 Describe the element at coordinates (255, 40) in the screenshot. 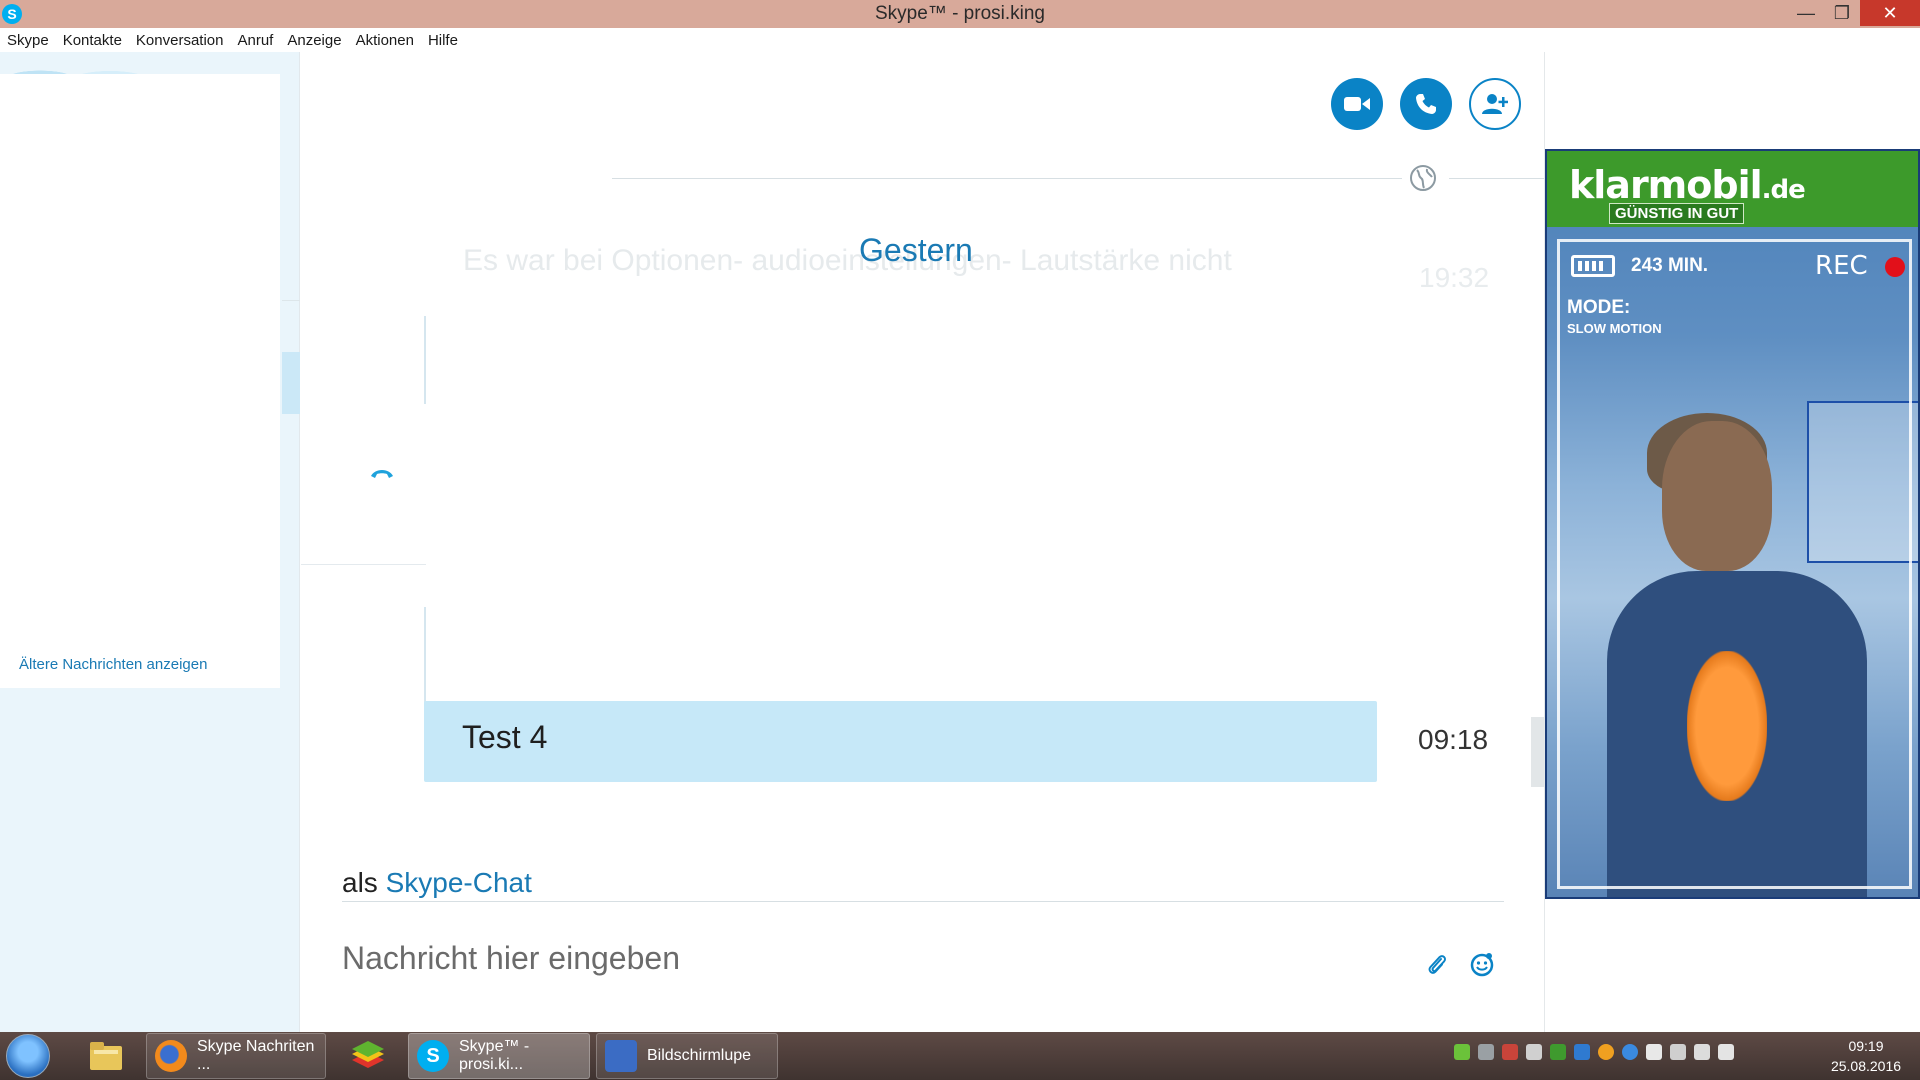

I see `menu-item-anruf: Anruf` at that location.